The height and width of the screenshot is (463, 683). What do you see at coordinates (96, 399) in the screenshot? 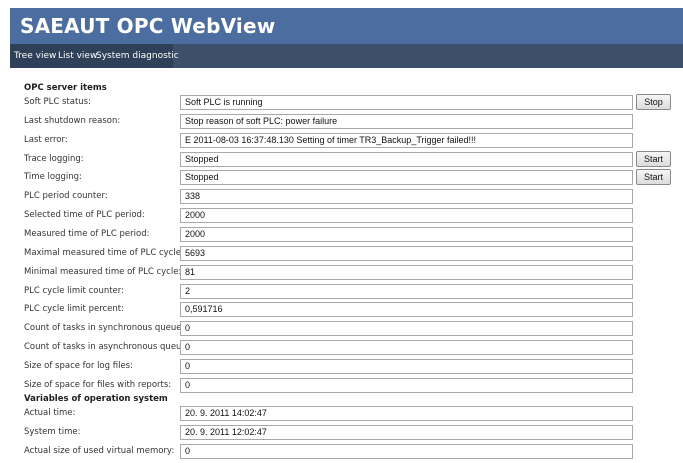
I see `section-title: Variables of operation system` at bounding box center [96, 399].